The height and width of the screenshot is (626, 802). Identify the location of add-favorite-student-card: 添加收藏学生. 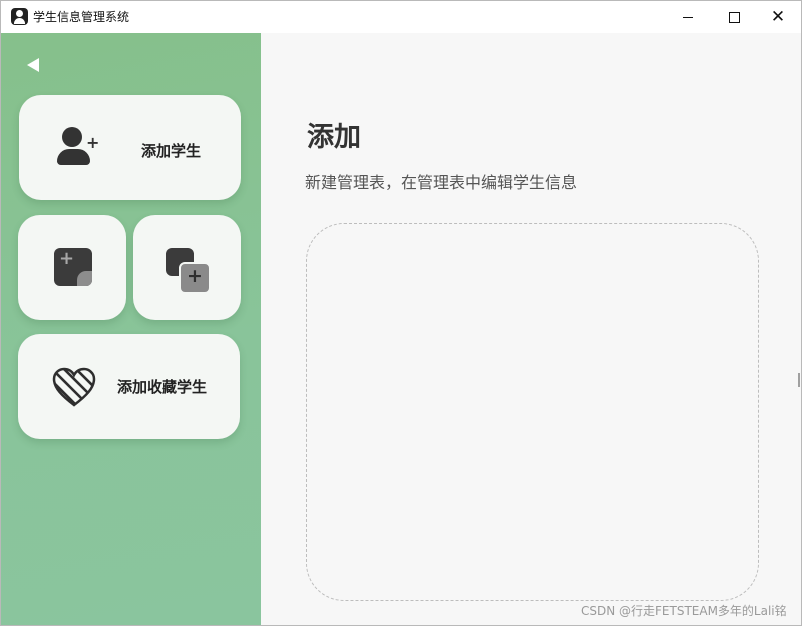
(129, 386).